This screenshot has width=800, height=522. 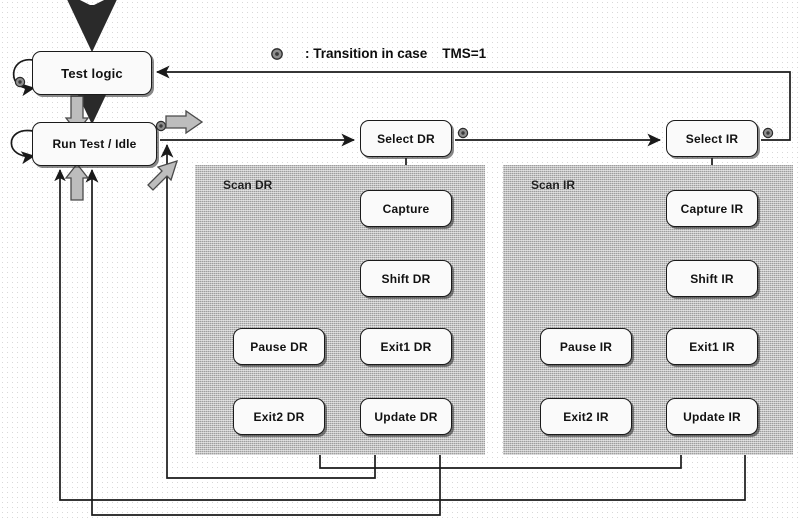 What do you see at coordinates (553, 185) in the screenshot?
I see `scan-ir-label: Scan IR` at bounding box center [553, 185].